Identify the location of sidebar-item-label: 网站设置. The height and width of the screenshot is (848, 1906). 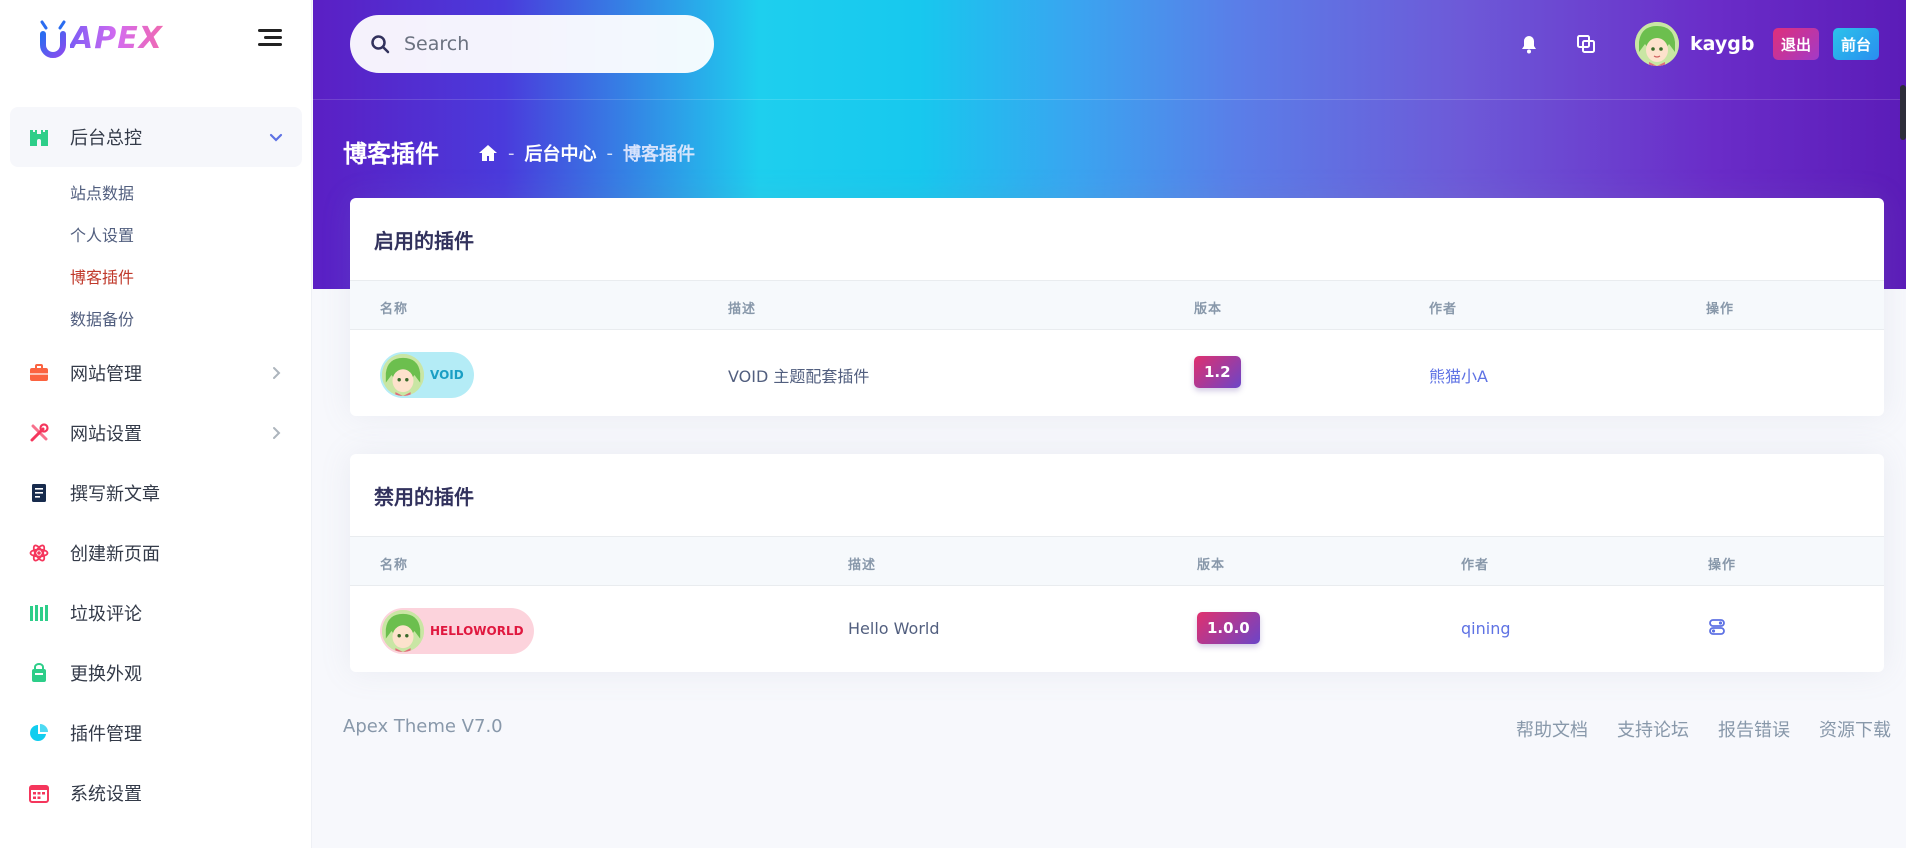
(106, 434).